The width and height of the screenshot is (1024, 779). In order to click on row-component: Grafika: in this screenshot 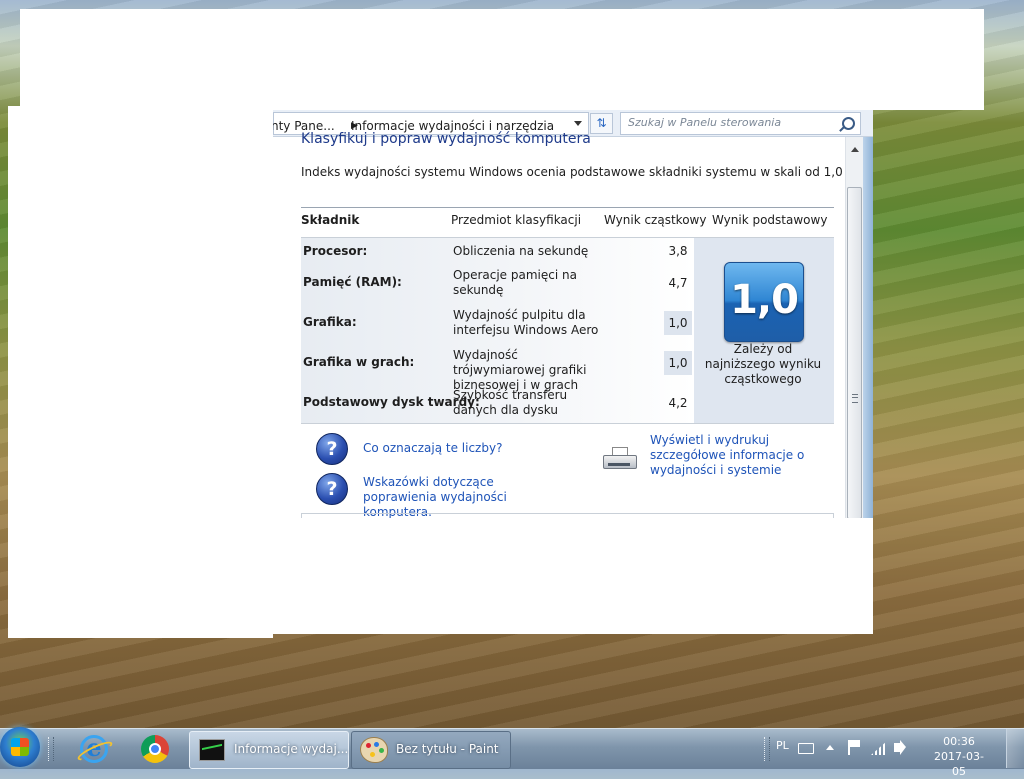, I will do `click(330, 322)`.